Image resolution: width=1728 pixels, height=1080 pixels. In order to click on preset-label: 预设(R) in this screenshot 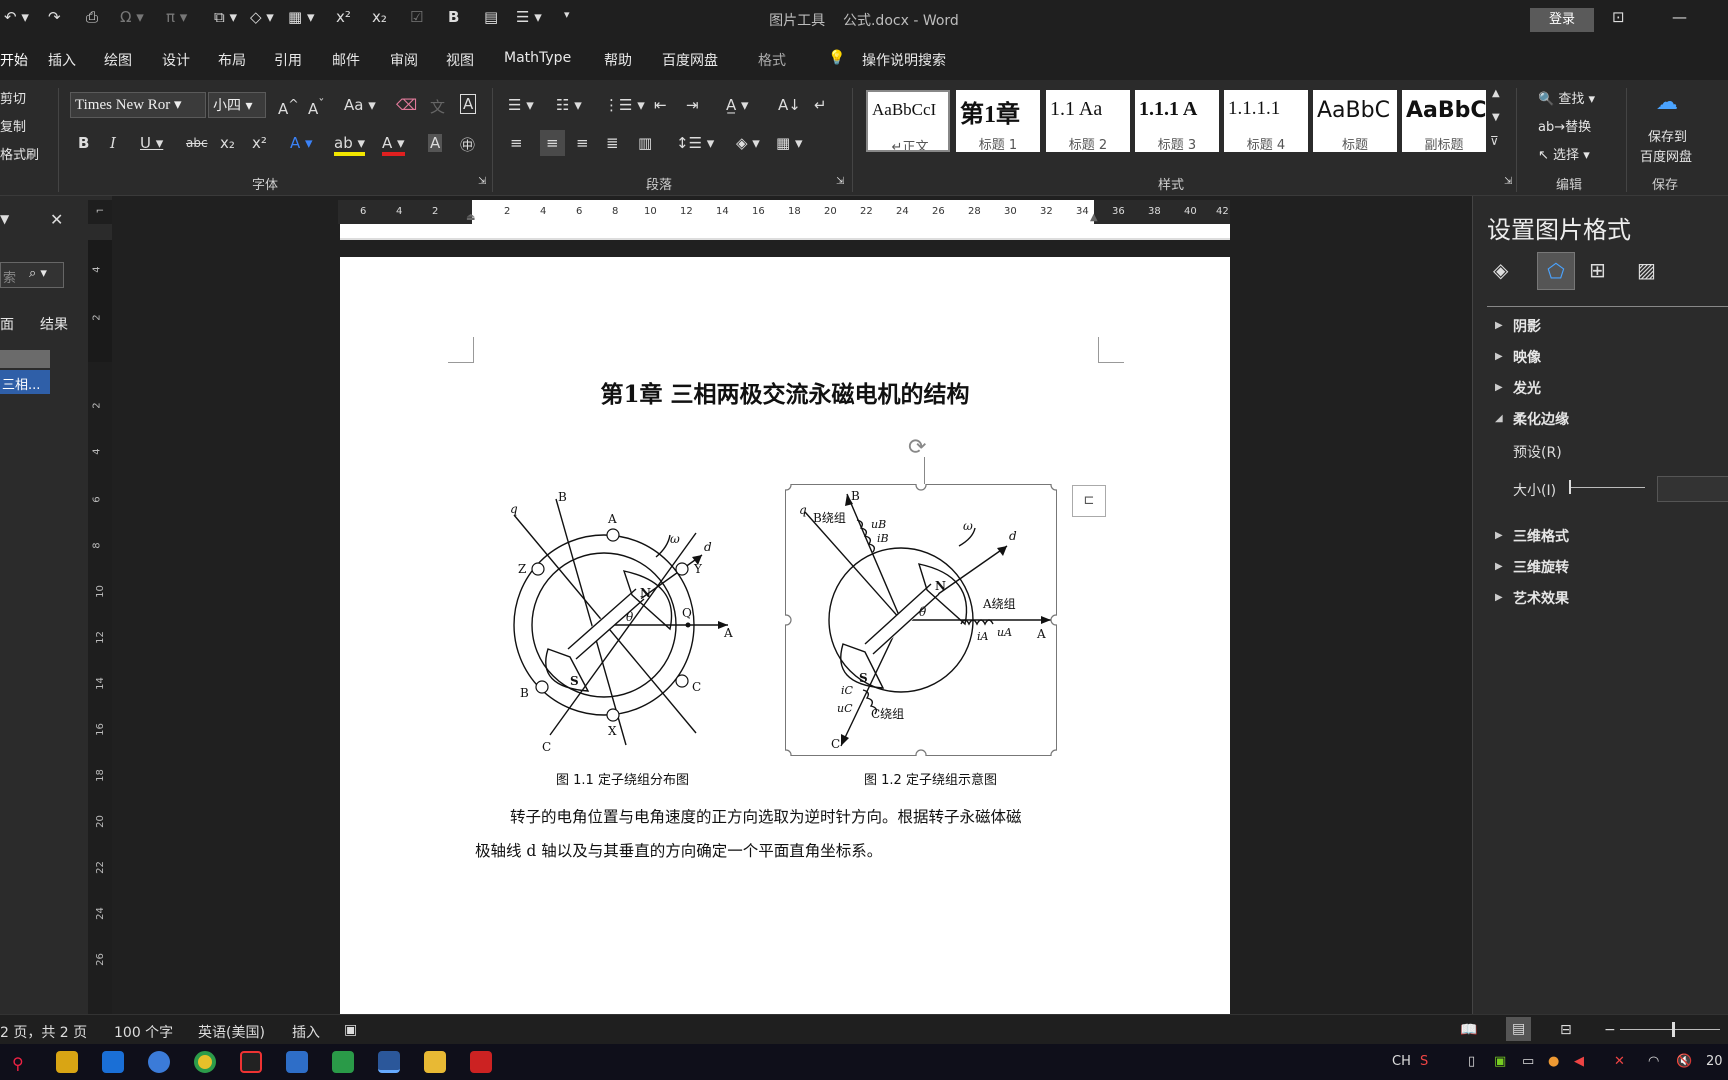, I will do `click(1537, 452)`.